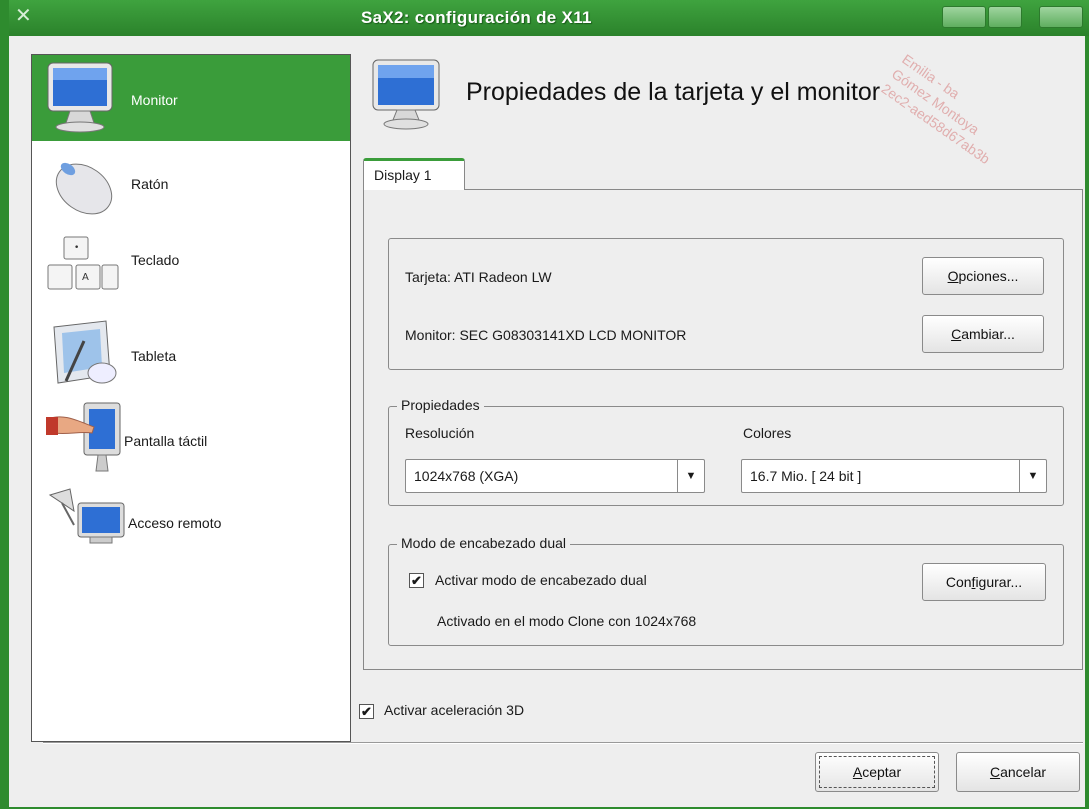 The height and width of the screenshot is (809, 1089). What do you see at coordinates (85, 352) in the screenshot?
I see `tablet-icon` at bounding box center [85, 352].